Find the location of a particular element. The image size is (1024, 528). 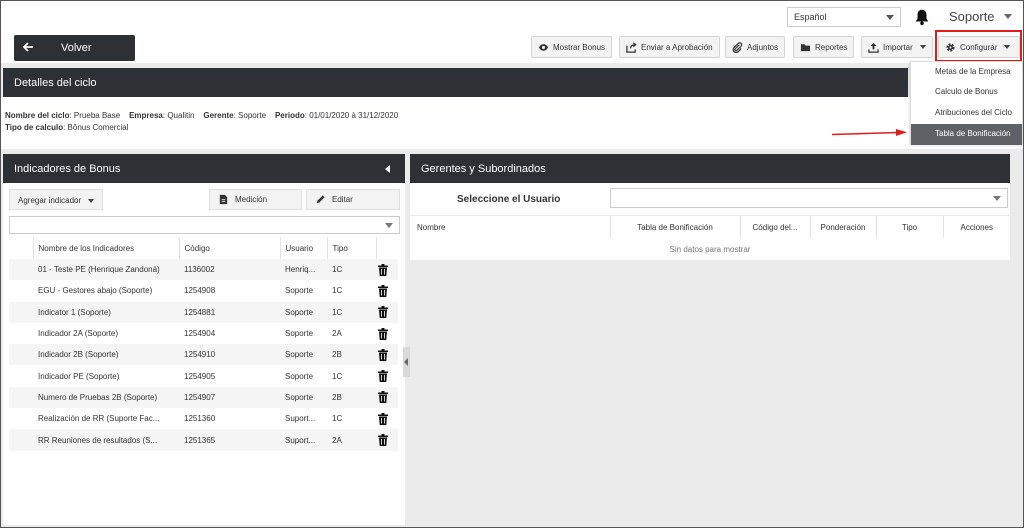

top-bar: Español Soporte is located at coordinates (512, 17).